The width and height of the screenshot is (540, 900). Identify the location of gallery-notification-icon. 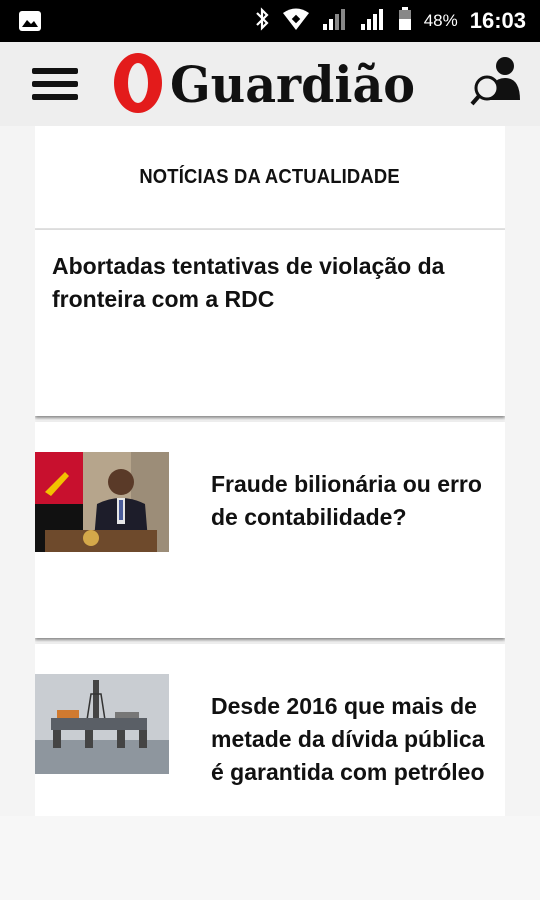
(30, 23).